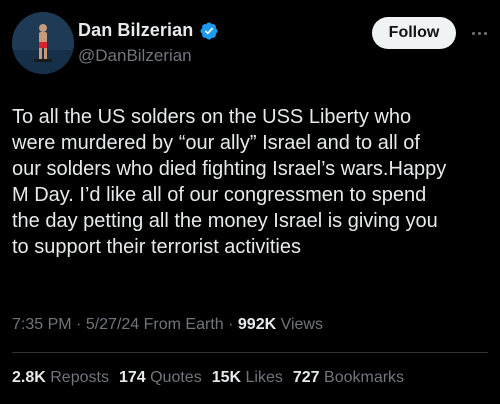  I want to click on author-handle: @DanBilzerian, so click(135, 56).